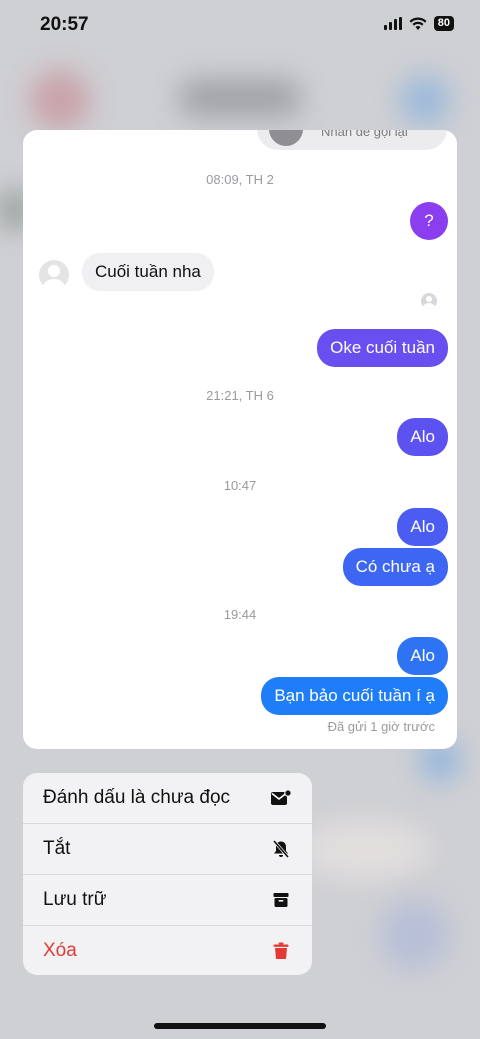 This screenshot has width=480, height=1039. What do you see at coordinates (57, 848) in the screenshot?
I see `menu-item-label: Tắt` at bounding box center [57, 848].